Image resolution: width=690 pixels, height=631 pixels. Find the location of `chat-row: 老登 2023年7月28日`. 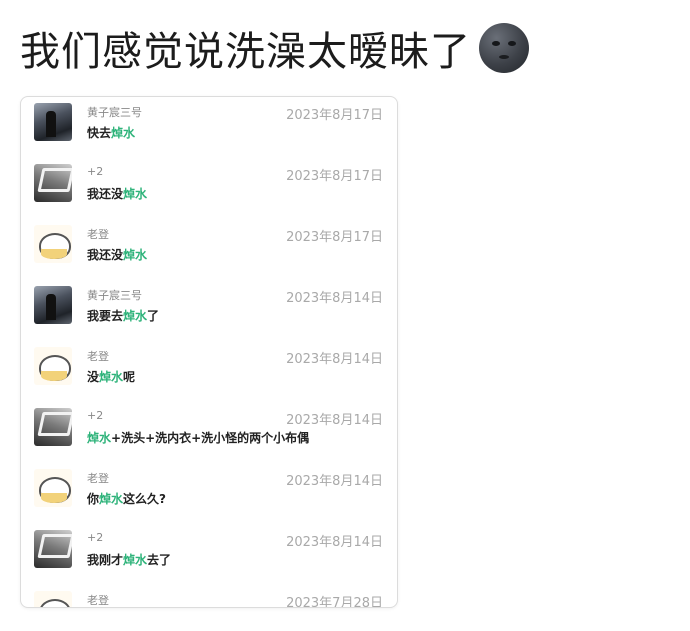

chat-row: 老登 2023年7月28日 is located at coordinates (209, 596).